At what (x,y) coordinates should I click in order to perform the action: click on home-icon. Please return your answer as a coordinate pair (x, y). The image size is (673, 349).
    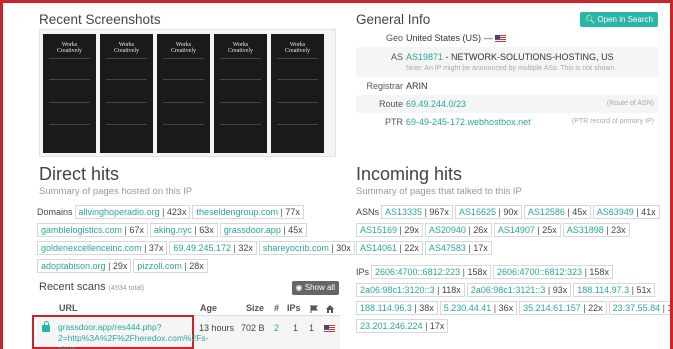
    Looking at the image, I should click on (330, 309).